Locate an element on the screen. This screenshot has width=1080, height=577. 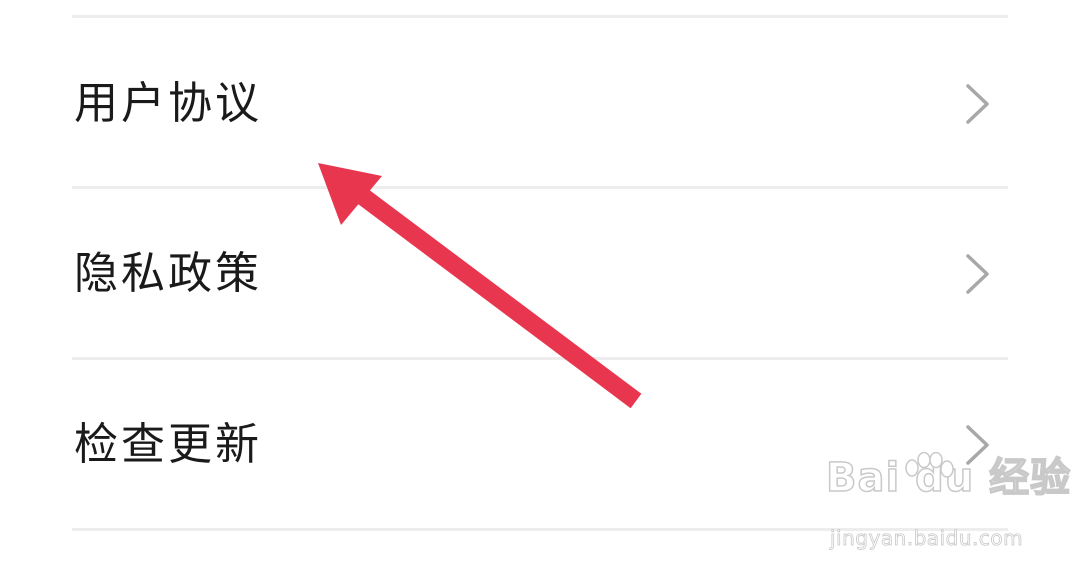
watermark-url: jingyan.baidu.com is located at coordinates (927, 538).